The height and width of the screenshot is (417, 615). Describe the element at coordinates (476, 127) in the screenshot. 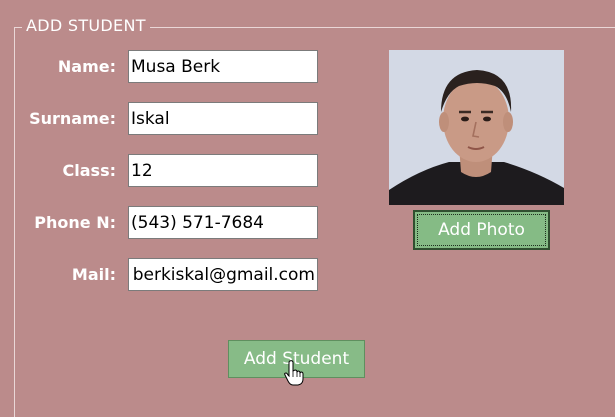

I see `student-photo` at that location.